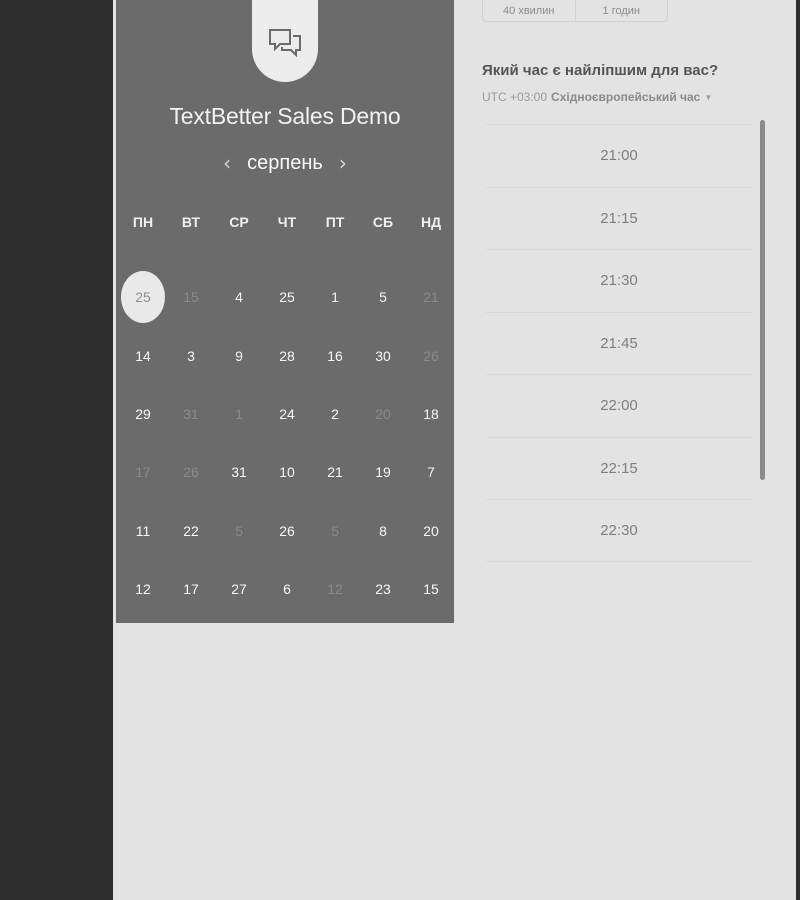  What do you see at coordinates (335, 414) in the screenshot?
I see `calendar-day: 2` at bounding box center [335, 414].